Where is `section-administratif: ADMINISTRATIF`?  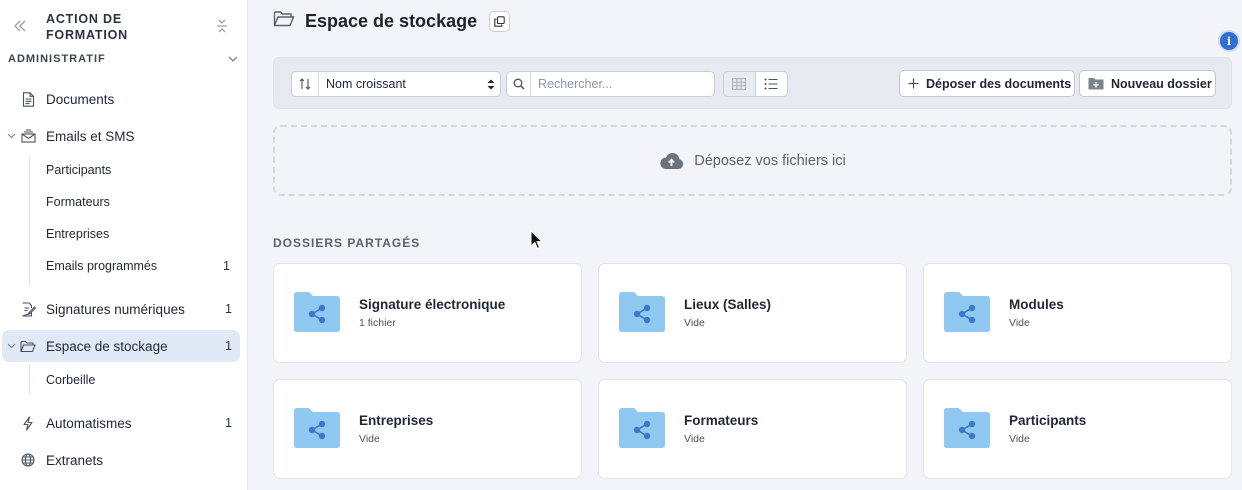
section-administratif: ADMINISTRATIF is located at coordinates (123, 59).